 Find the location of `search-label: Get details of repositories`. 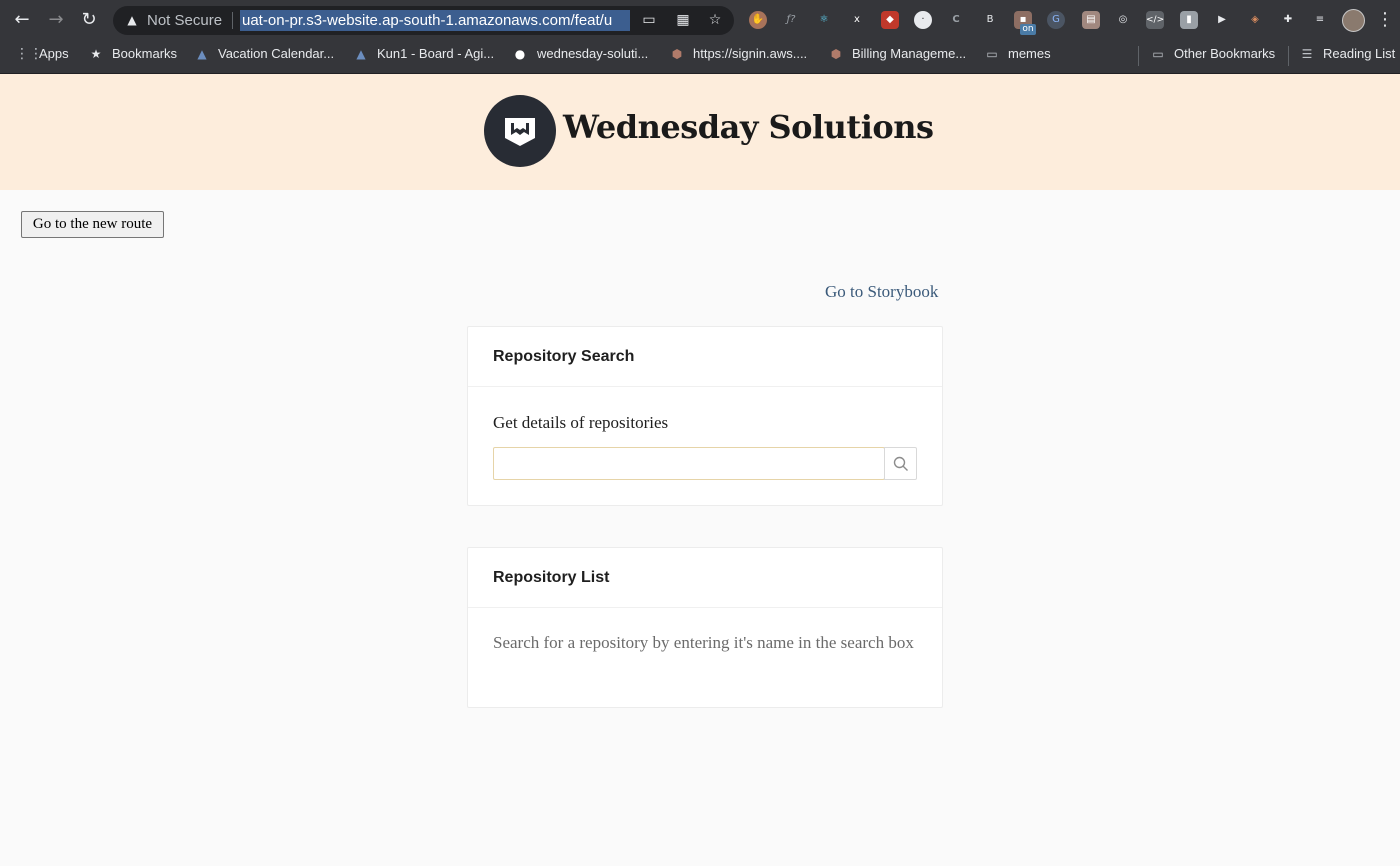

search-label: Get details of repositories is located at coordinates (581, 422).